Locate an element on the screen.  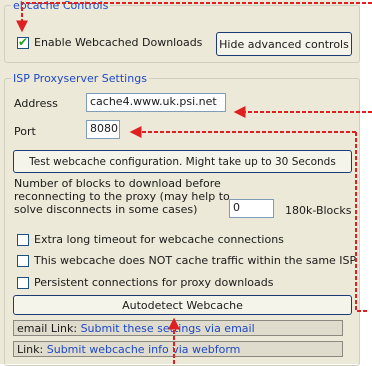
arrow-to-enable-checkbox is located at coordinates (194, 17).